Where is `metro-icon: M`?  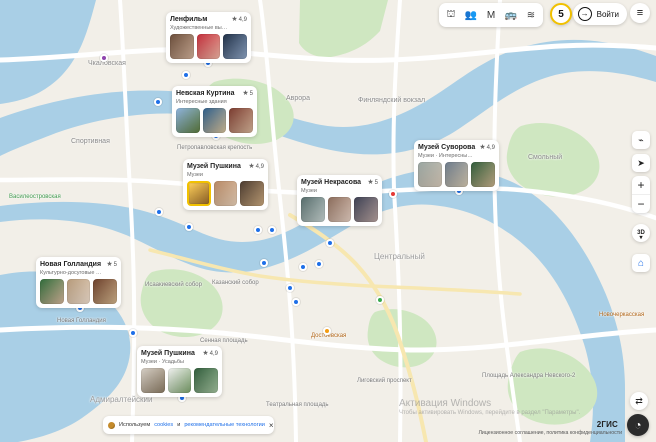 metro-icon: M is located at coordinates (491, 15).